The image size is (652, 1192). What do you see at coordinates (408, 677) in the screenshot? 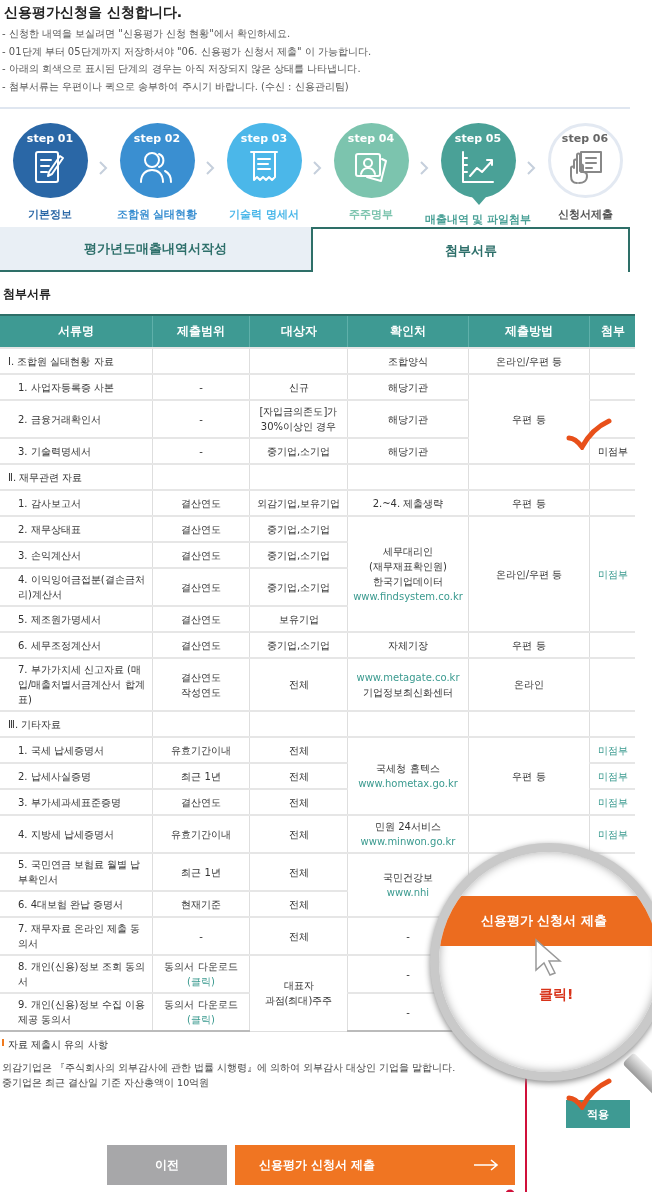
I see `link: www.metagate.co.kr` at bounding box center [408, 677].